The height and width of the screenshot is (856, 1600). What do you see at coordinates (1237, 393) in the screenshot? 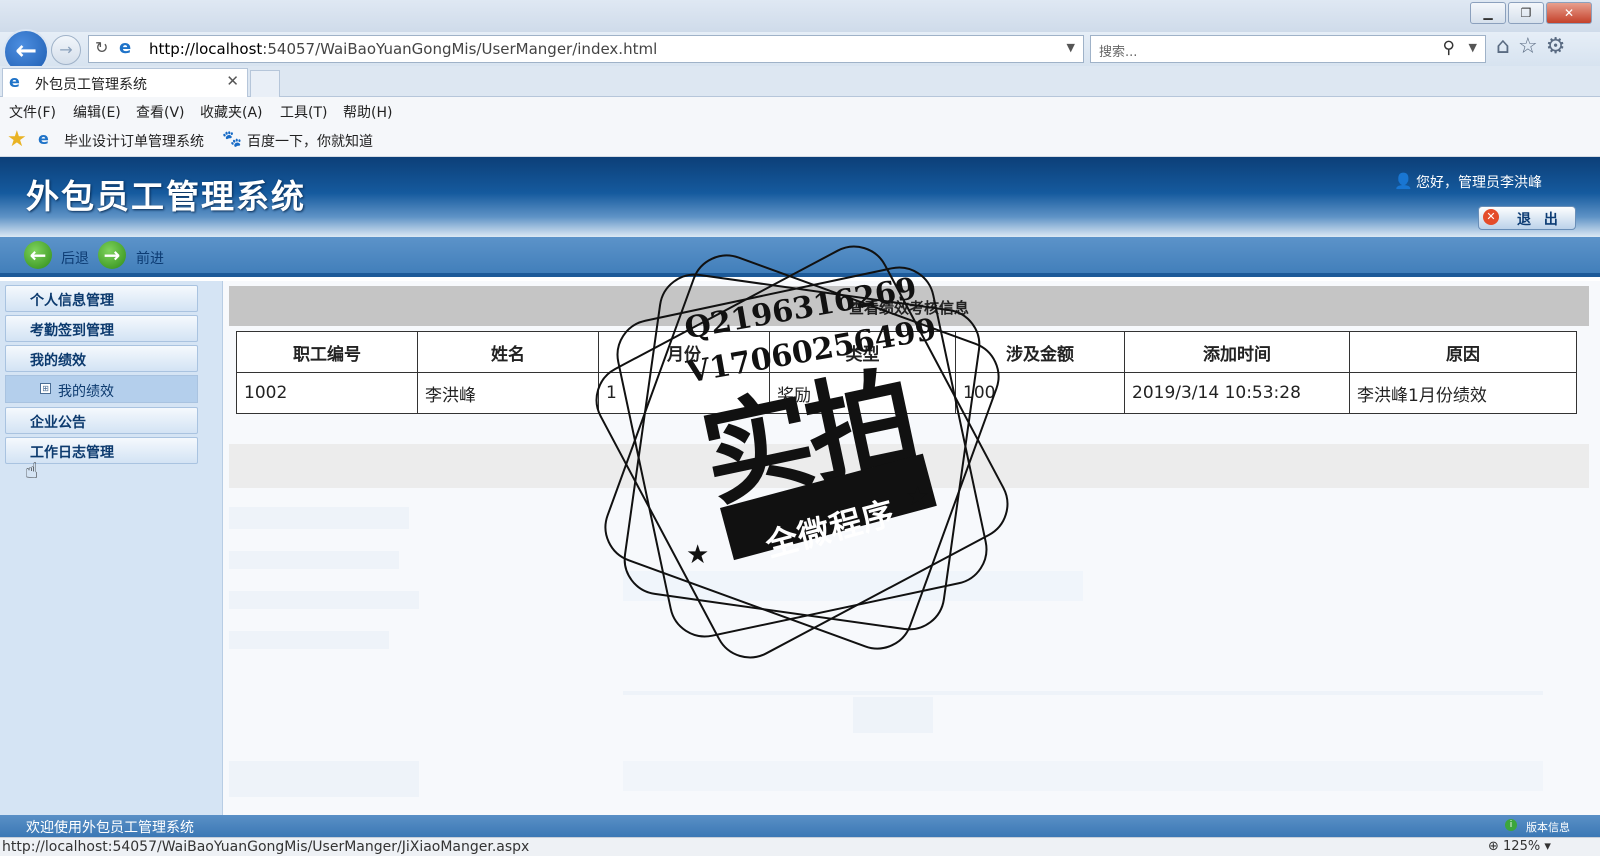
I see `cell-added-time: 2019/3/14 10:53:28` at bounding box center [1237, 393].